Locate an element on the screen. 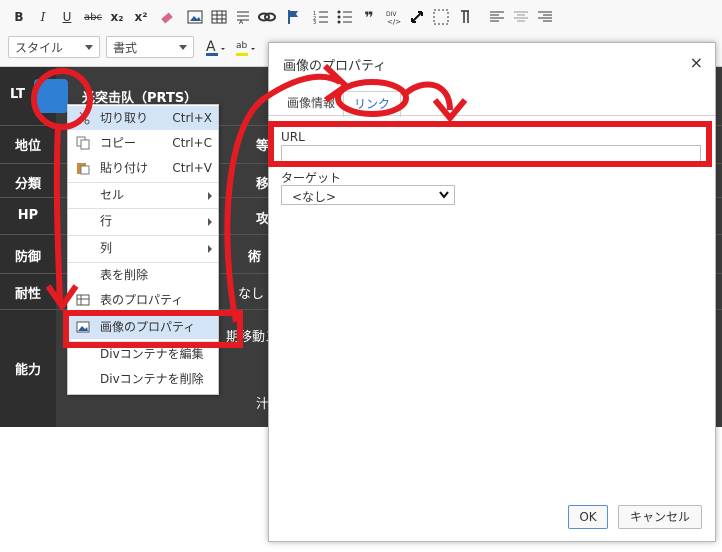 The height and width of the screenshot is (552, 722). style-combo: スタイル is located at coordinates (54, 47).